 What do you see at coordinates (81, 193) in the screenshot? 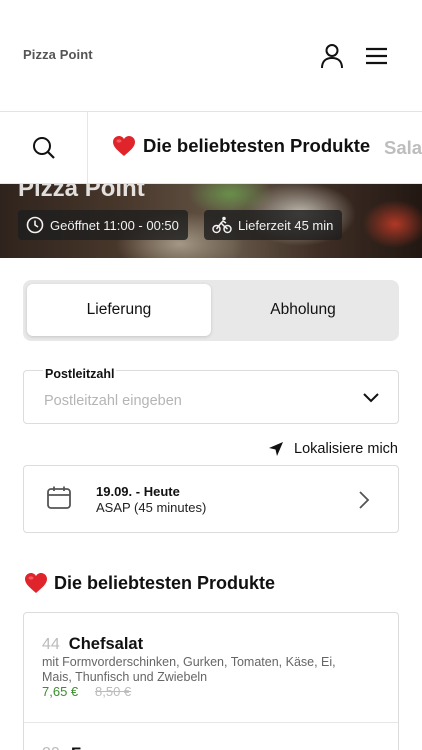
I see `hero-title: Pizza Point` at bounding box center [81, 193].